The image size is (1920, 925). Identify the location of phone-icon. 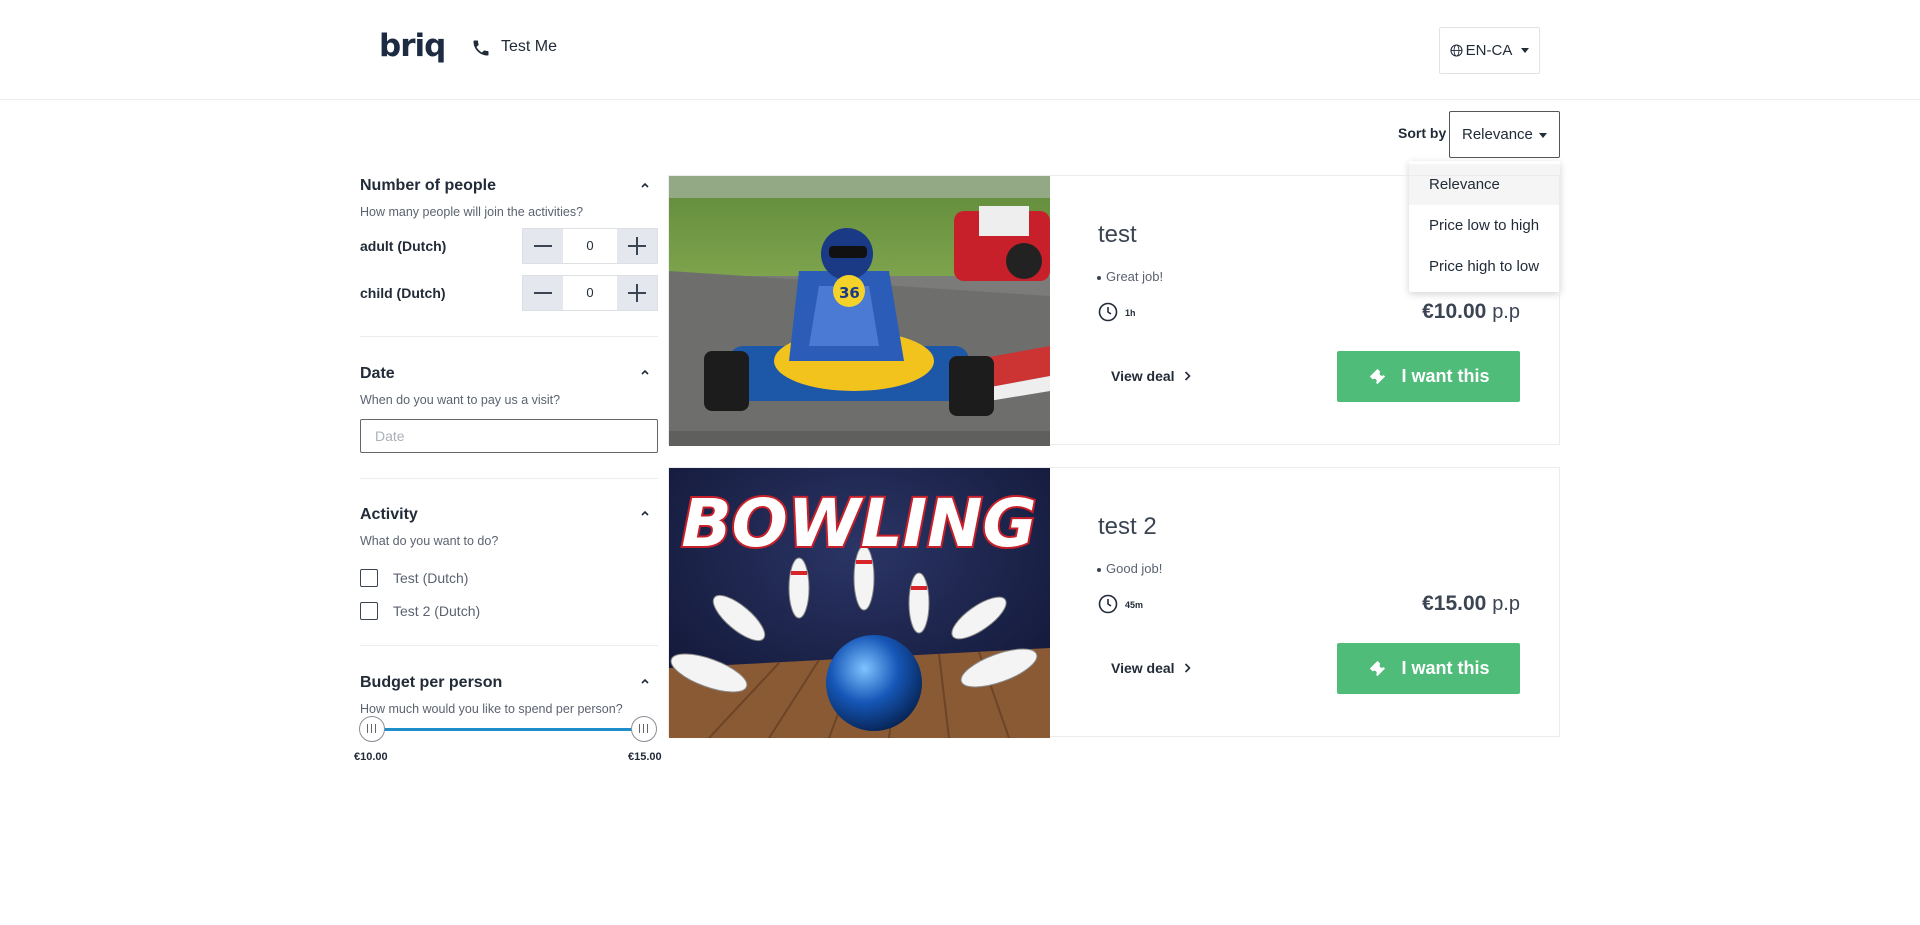
(481, 48).